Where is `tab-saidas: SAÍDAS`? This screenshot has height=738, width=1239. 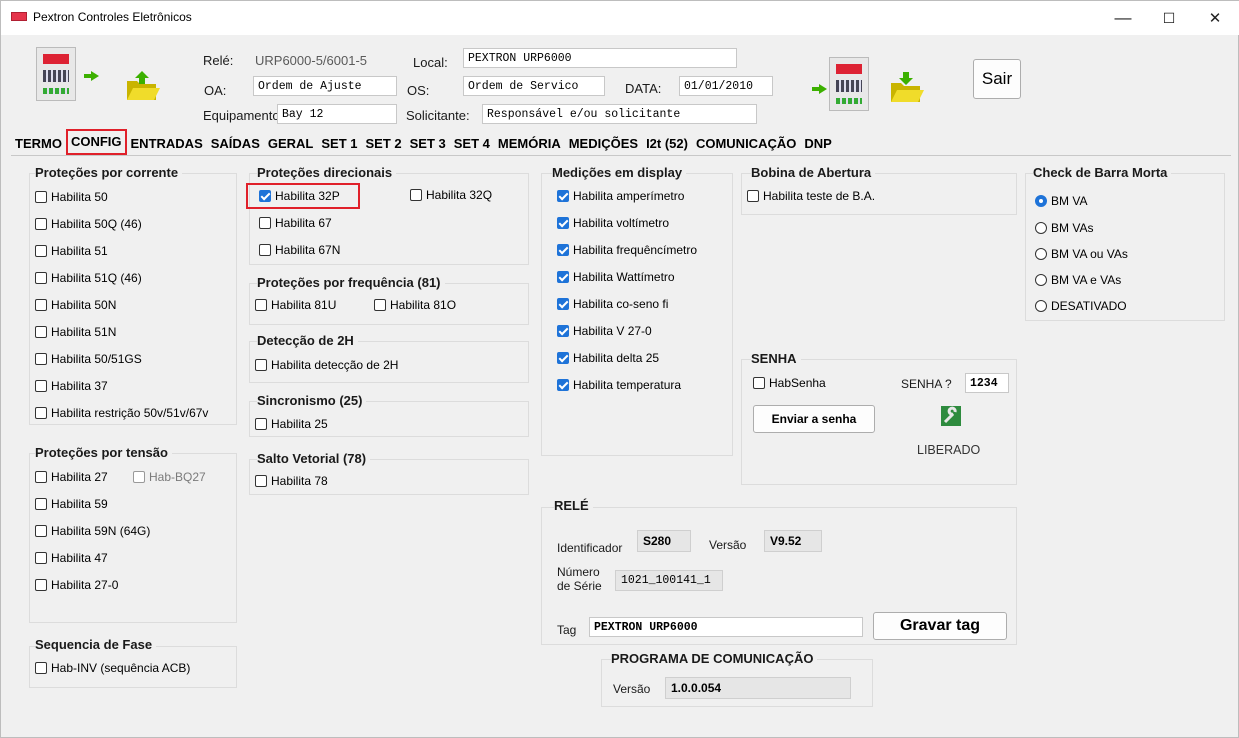 tab-saidas: SAÍDAS is located at coordinates (235, 144).